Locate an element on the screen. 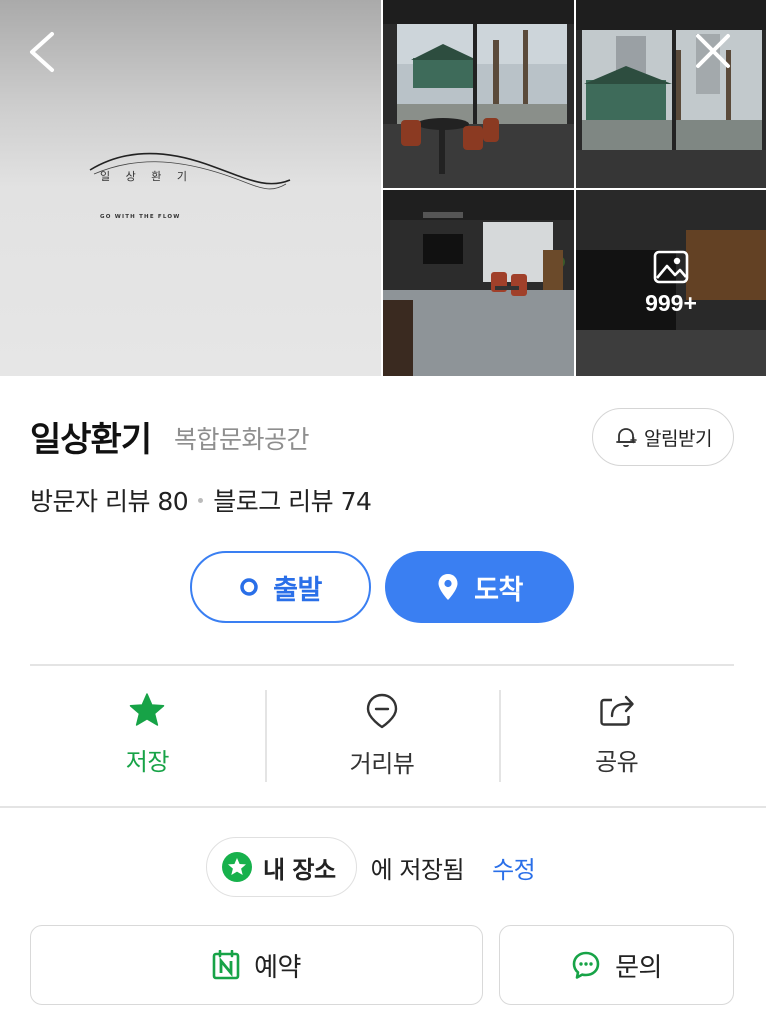 This screenshot has height=1036, width=766. logo-subtitle-text: GO WITH THE FLOW is located at coordinates (140, 217).